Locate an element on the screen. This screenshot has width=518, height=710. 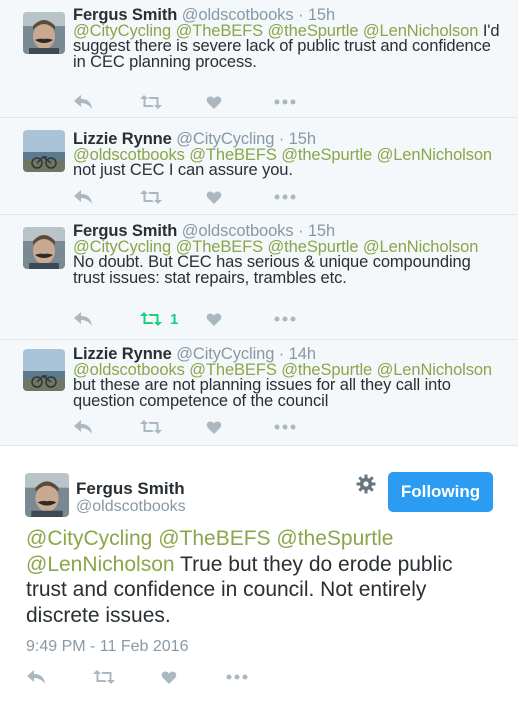
retweet-button-active: 1 is located at coordinates (159, 319).